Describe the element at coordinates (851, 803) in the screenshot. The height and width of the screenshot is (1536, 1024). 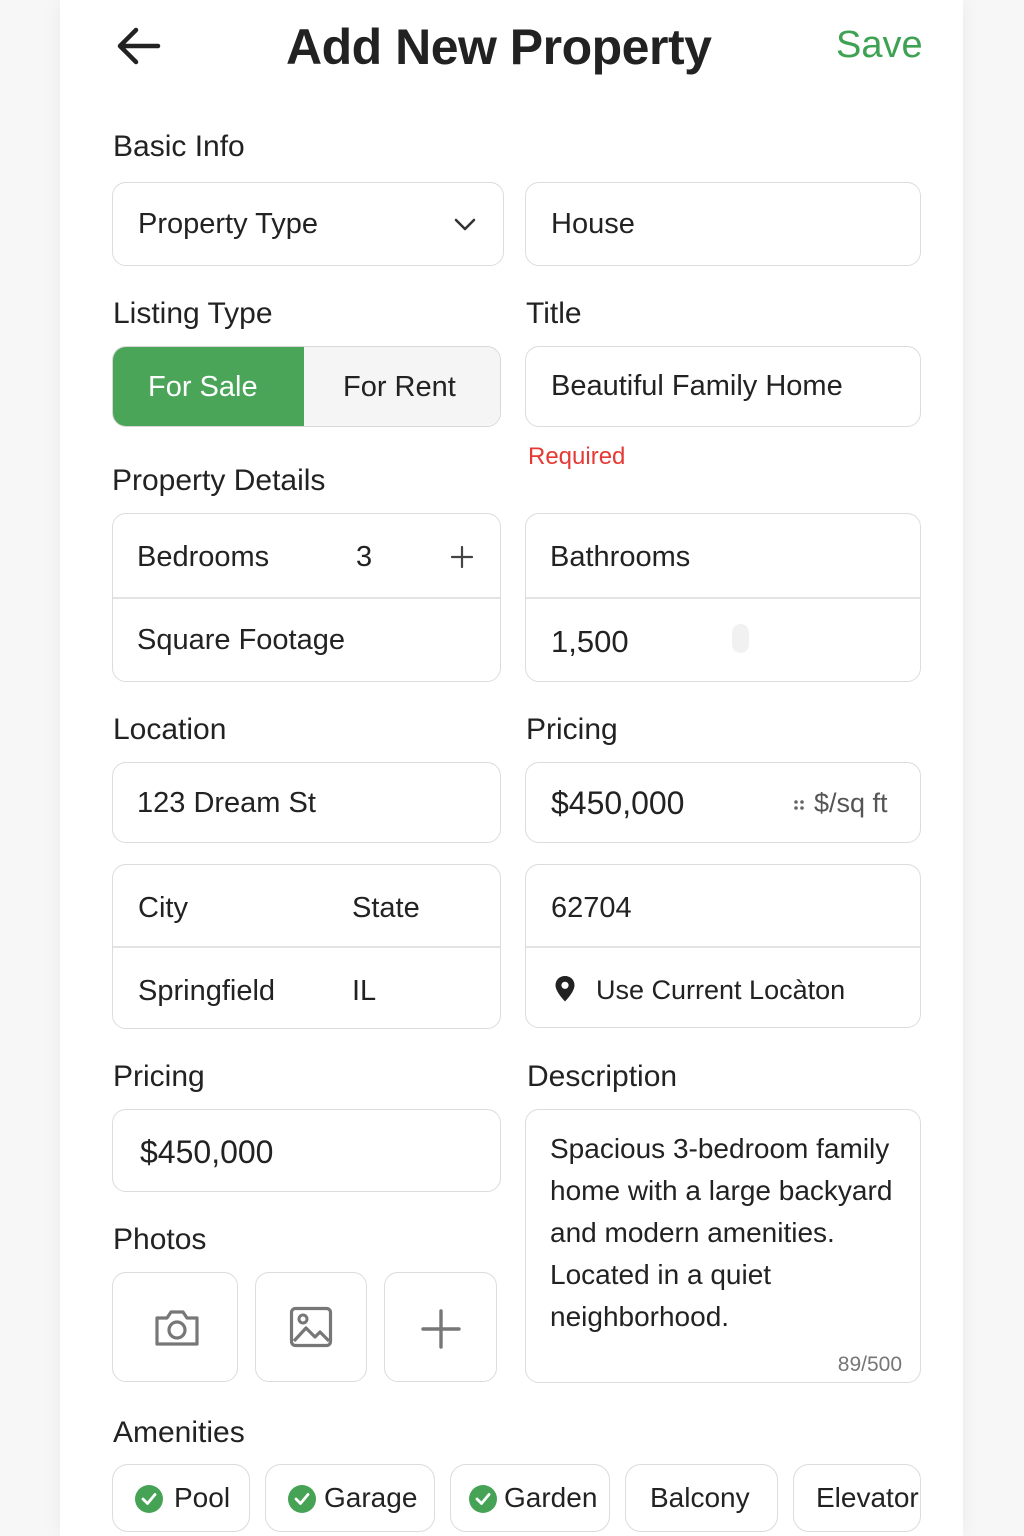
I see `price-unit-label: $/sq ft` at that location.